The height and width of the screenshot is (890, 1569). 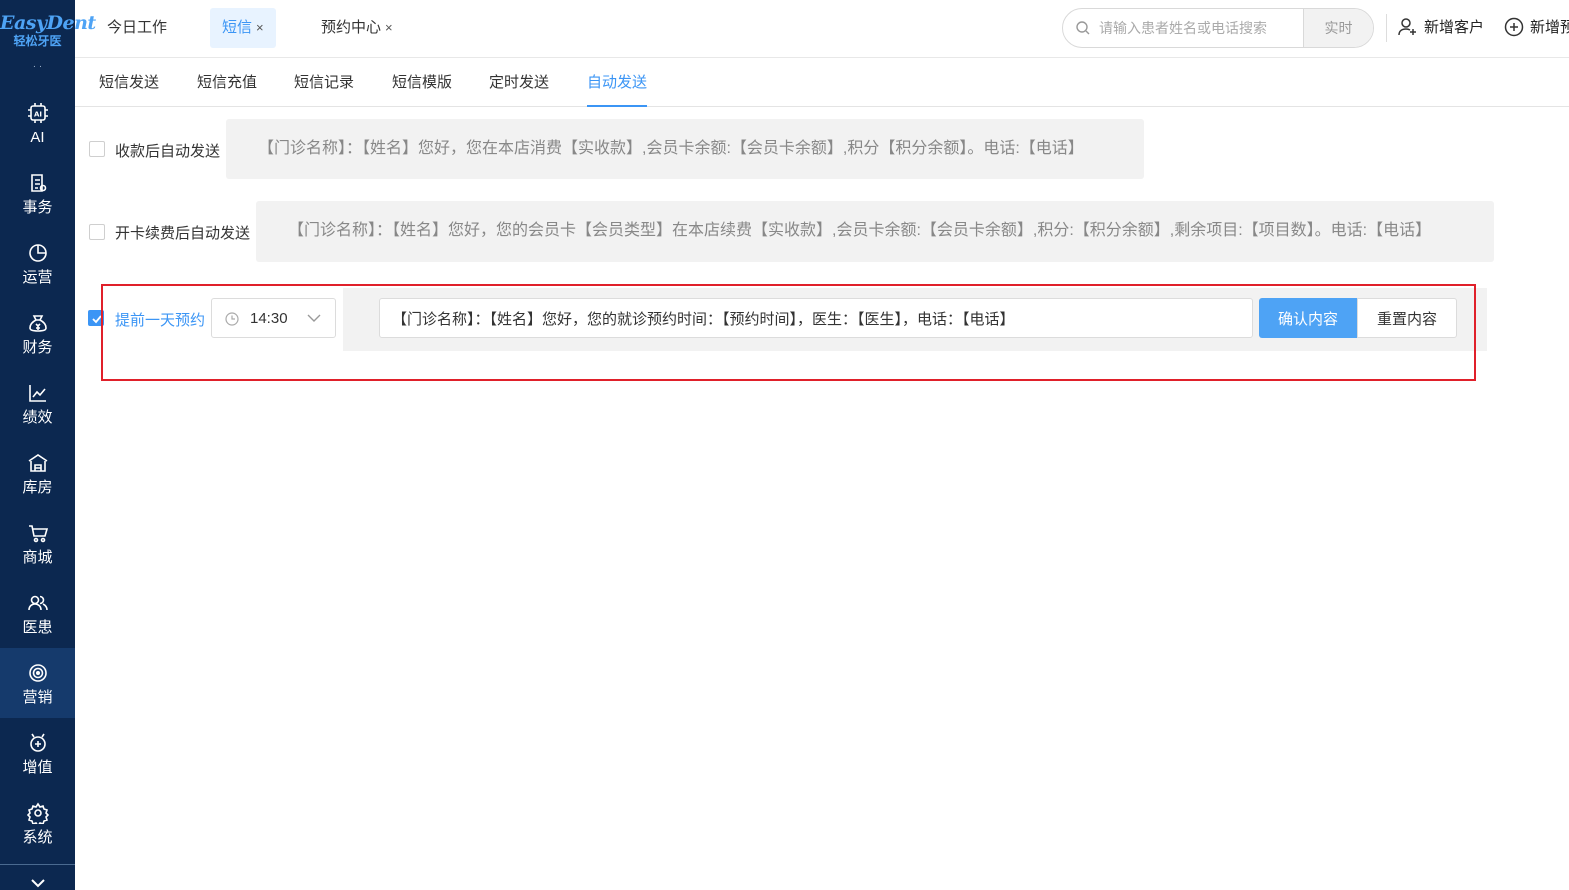 I want to click on sidebar-item-label: 财务, so click(x=37, y=347).